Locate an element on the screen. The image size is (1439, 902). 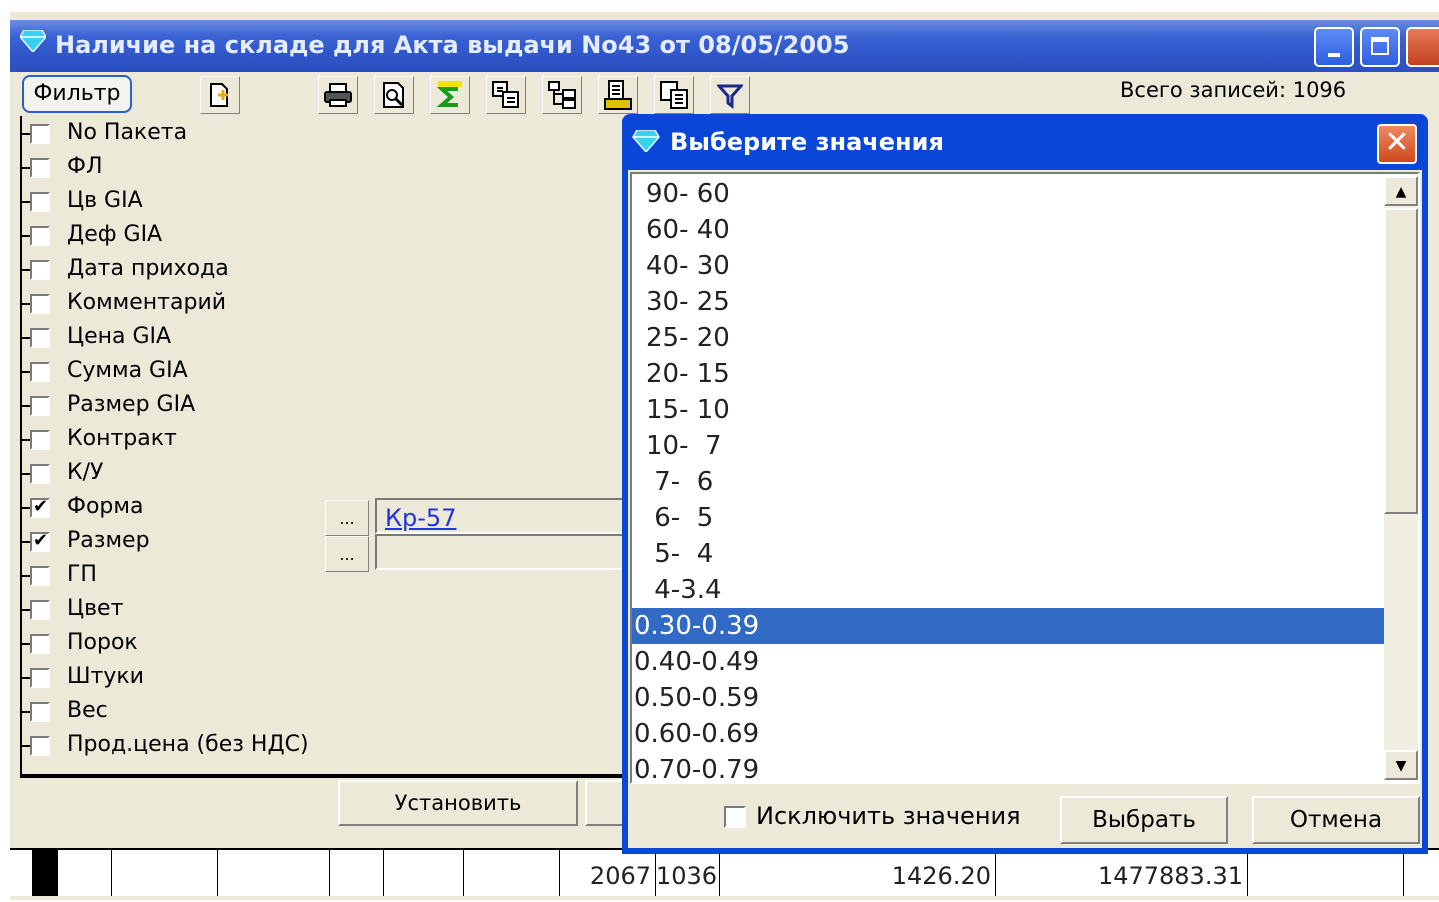
copy-icon is located at coordinates (618, 95).